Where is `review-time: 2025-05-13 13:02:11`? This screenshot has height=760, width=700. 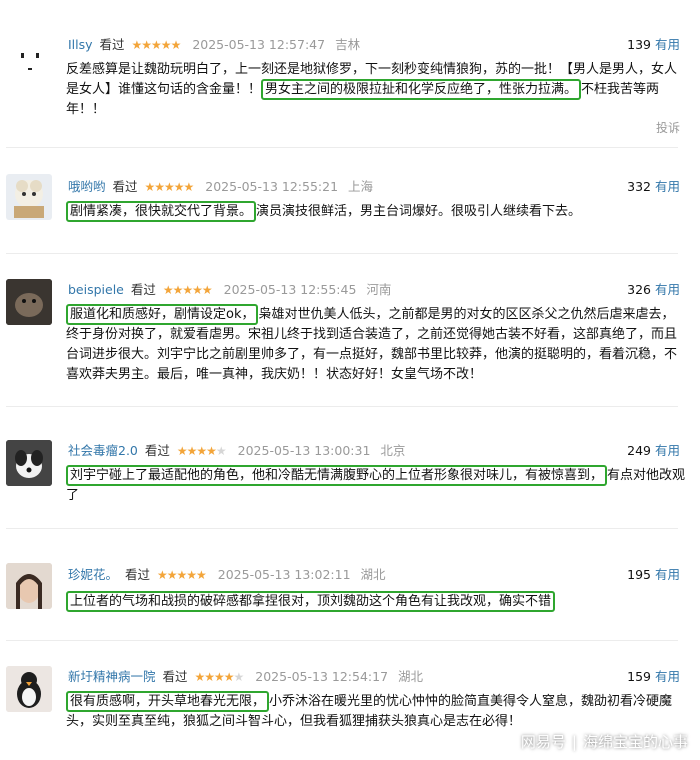 review-time: 2025-05-13 13:02:11 is located at coordinates (284, 574).